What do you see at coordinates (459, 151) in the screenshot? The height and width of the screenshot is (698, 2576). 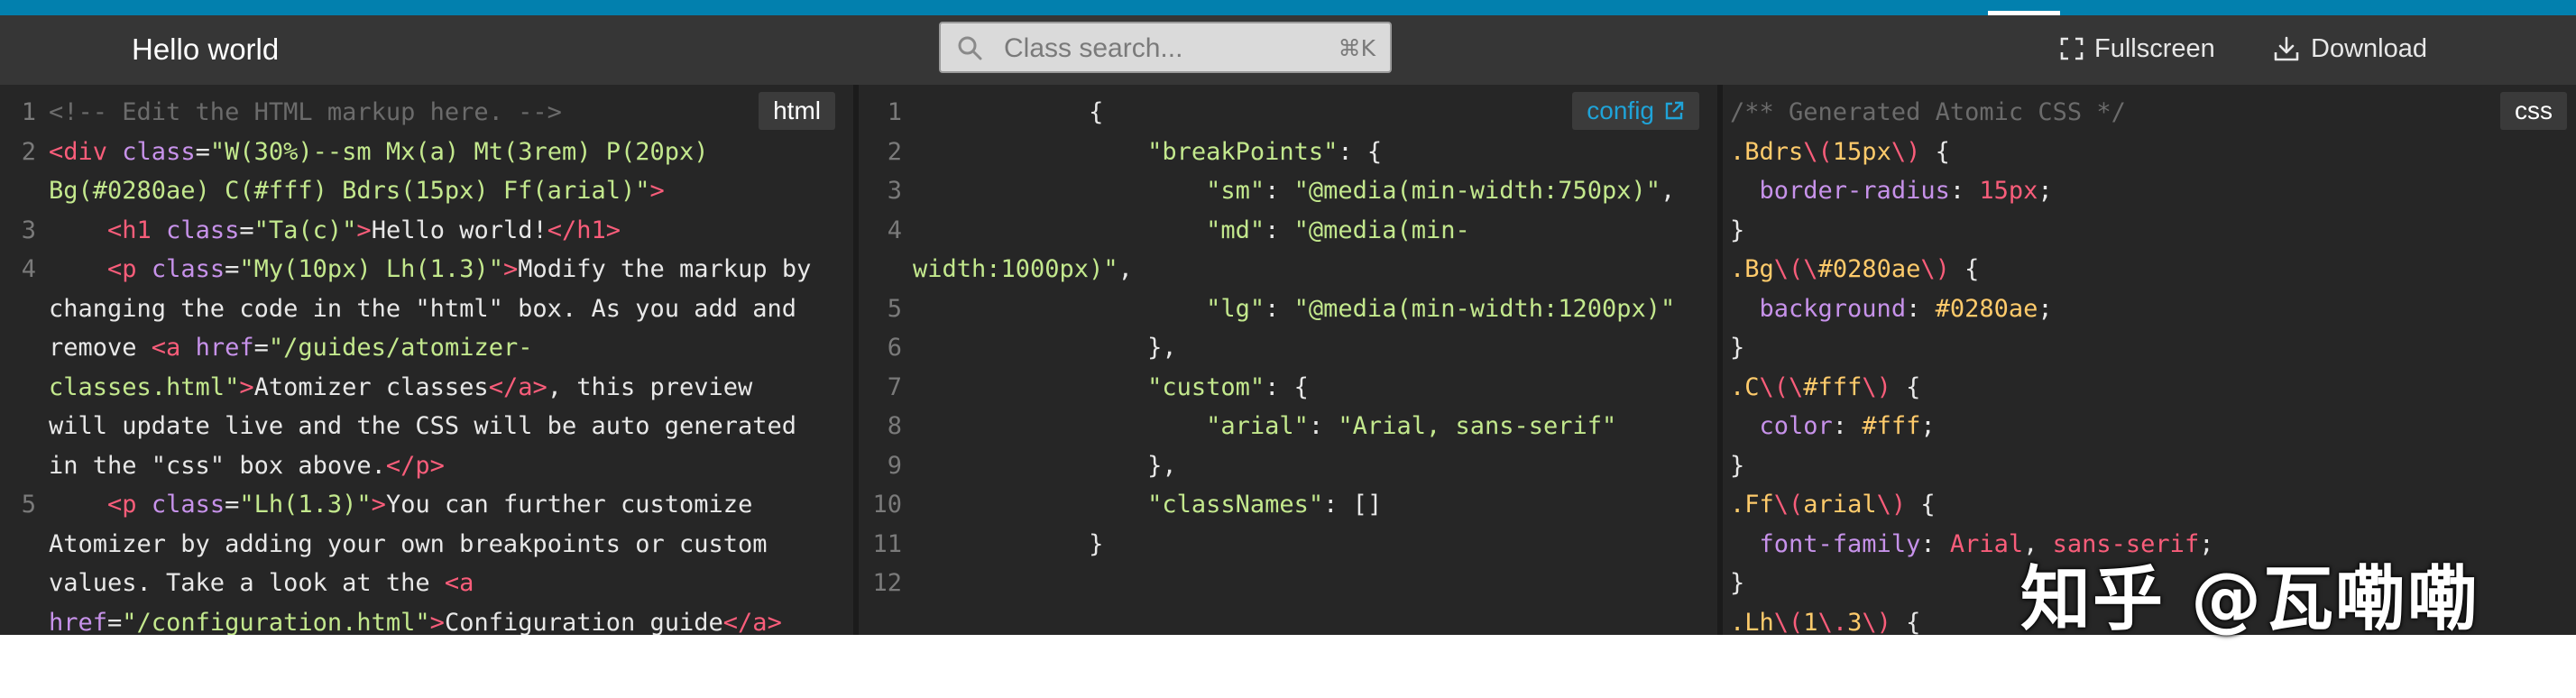 I see `code-token: "W(30%)--sm Mx(a) Mt(3rem) P(20px)` at bounding box center [459, 151].